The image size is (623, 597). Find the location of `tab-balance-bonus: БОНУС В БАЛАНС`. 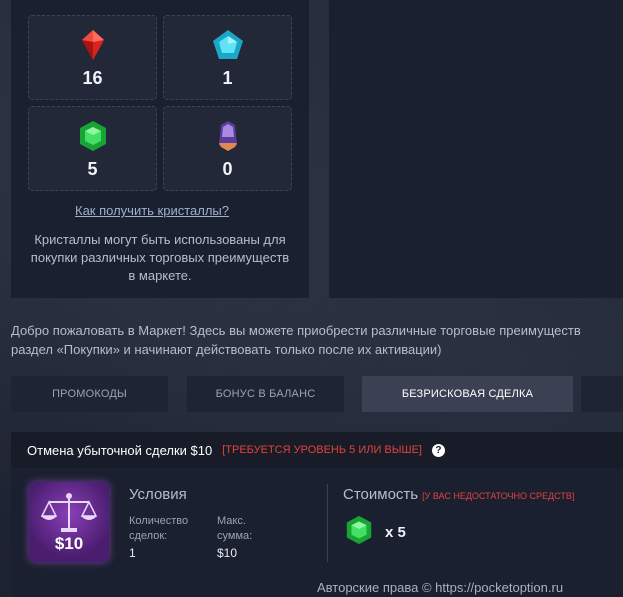

tab-balance-bonus: БОНУС В БАЛАНС is located at coordinates (265, 394).